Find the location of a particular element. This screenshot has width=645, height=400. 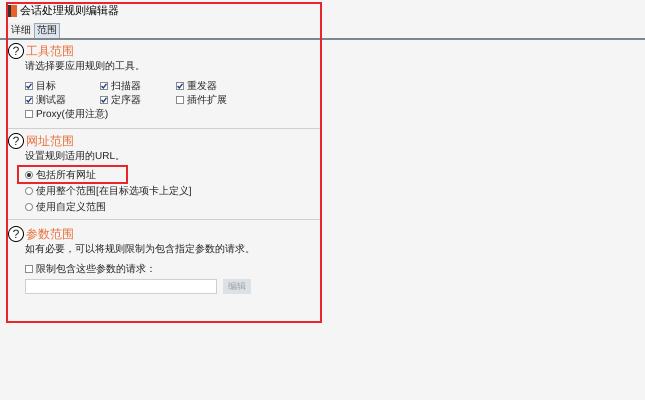

checkbox-label: 扫描器 is located at coordinates (126, 87).